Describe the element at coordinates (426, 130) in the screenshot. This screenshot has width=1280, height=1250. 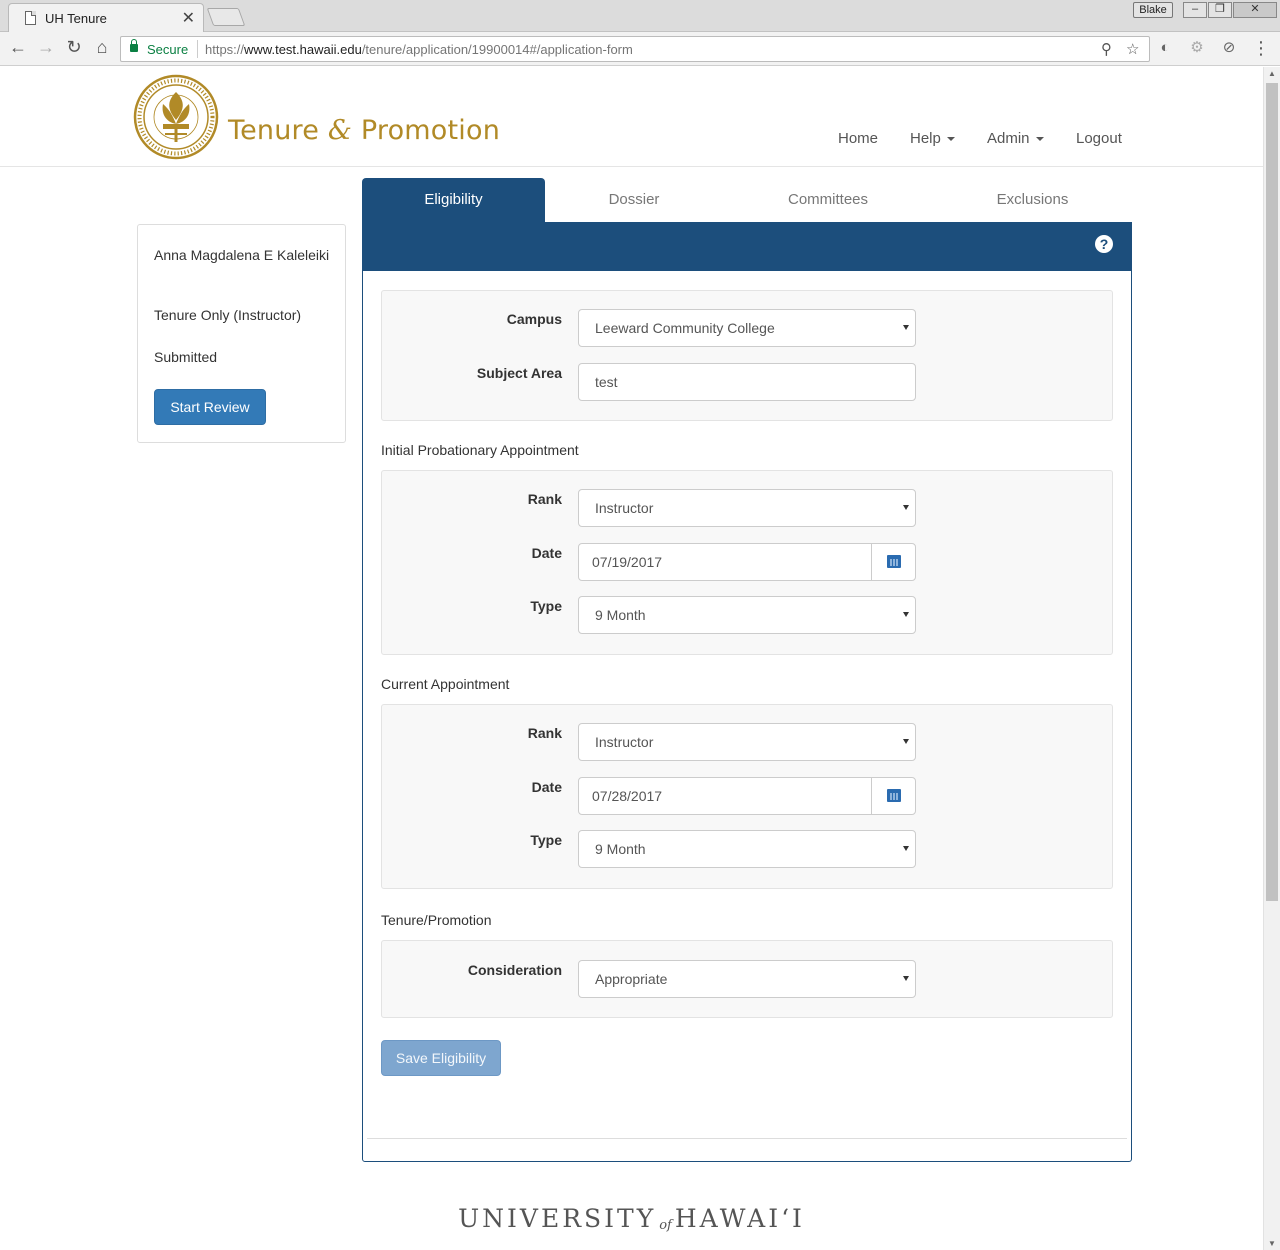
I see `site-title-part2: Promotion` at that location.